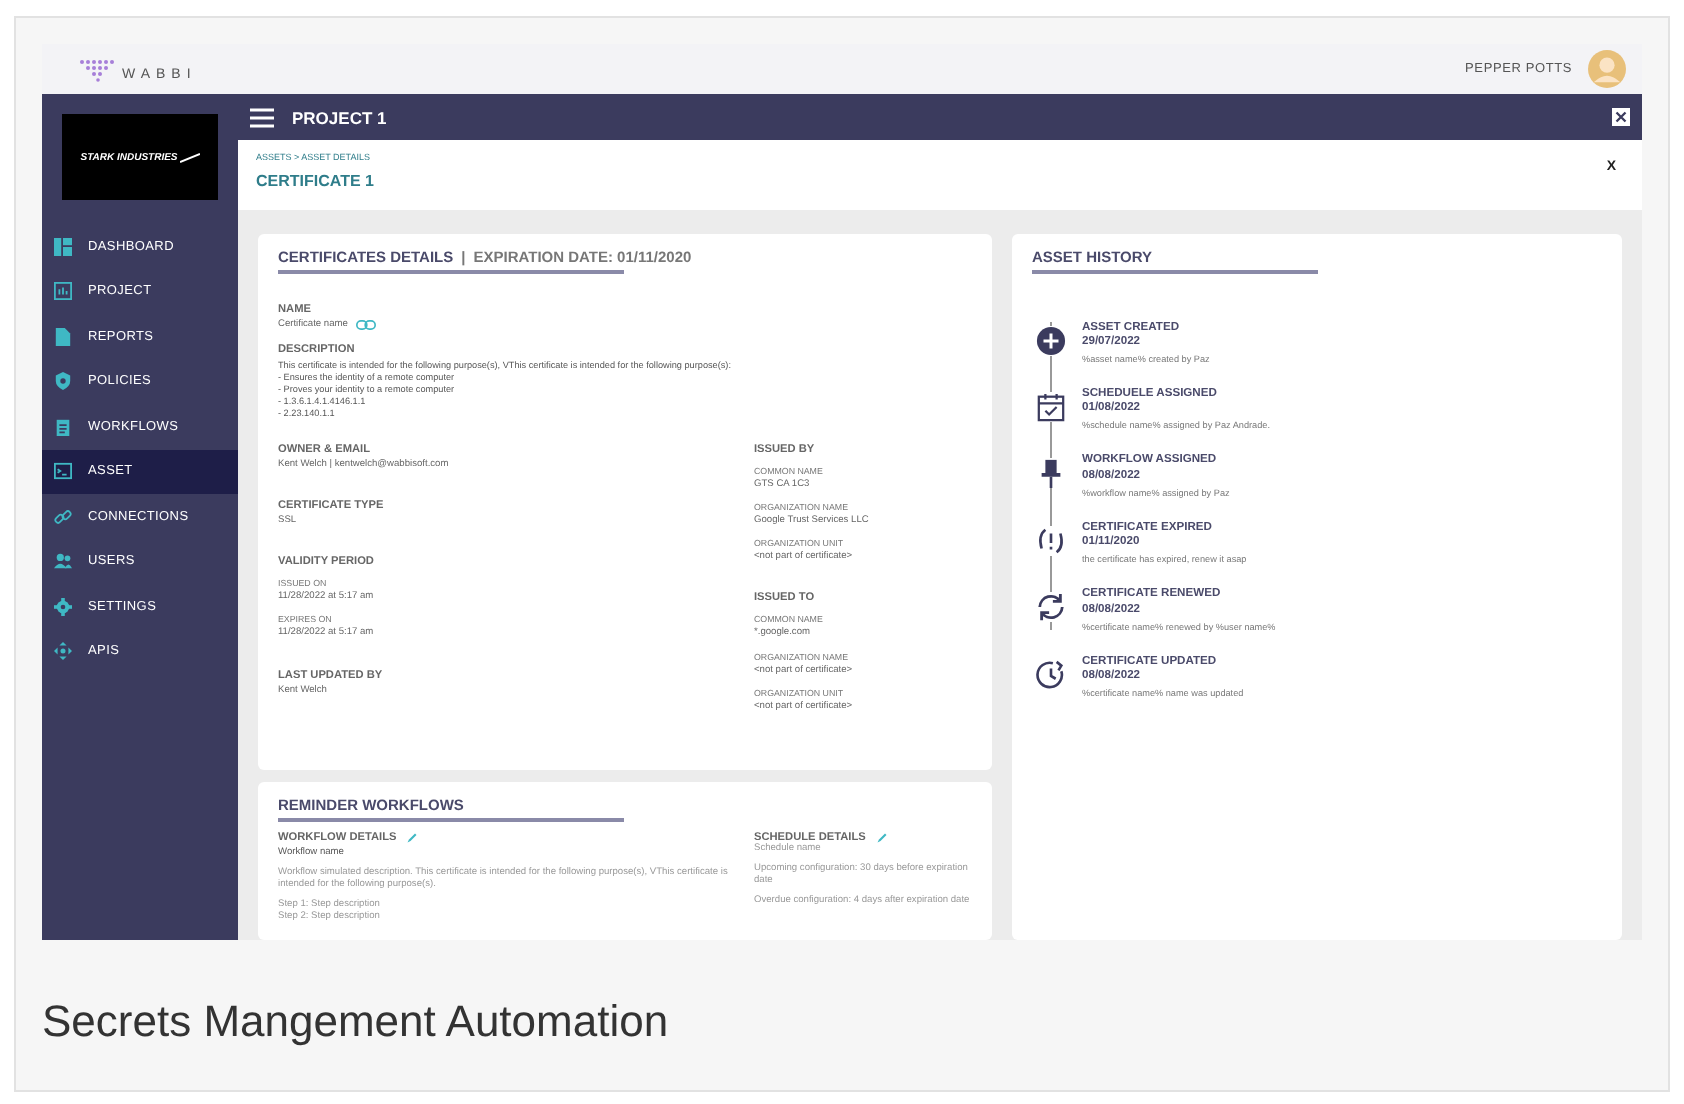 Image resolution: width=1684 pixels, height=1104 pixels. What do you see at coordinates (63, 291) in the screenshot?
I see `chart-icon` at bounding box center [63, 291].